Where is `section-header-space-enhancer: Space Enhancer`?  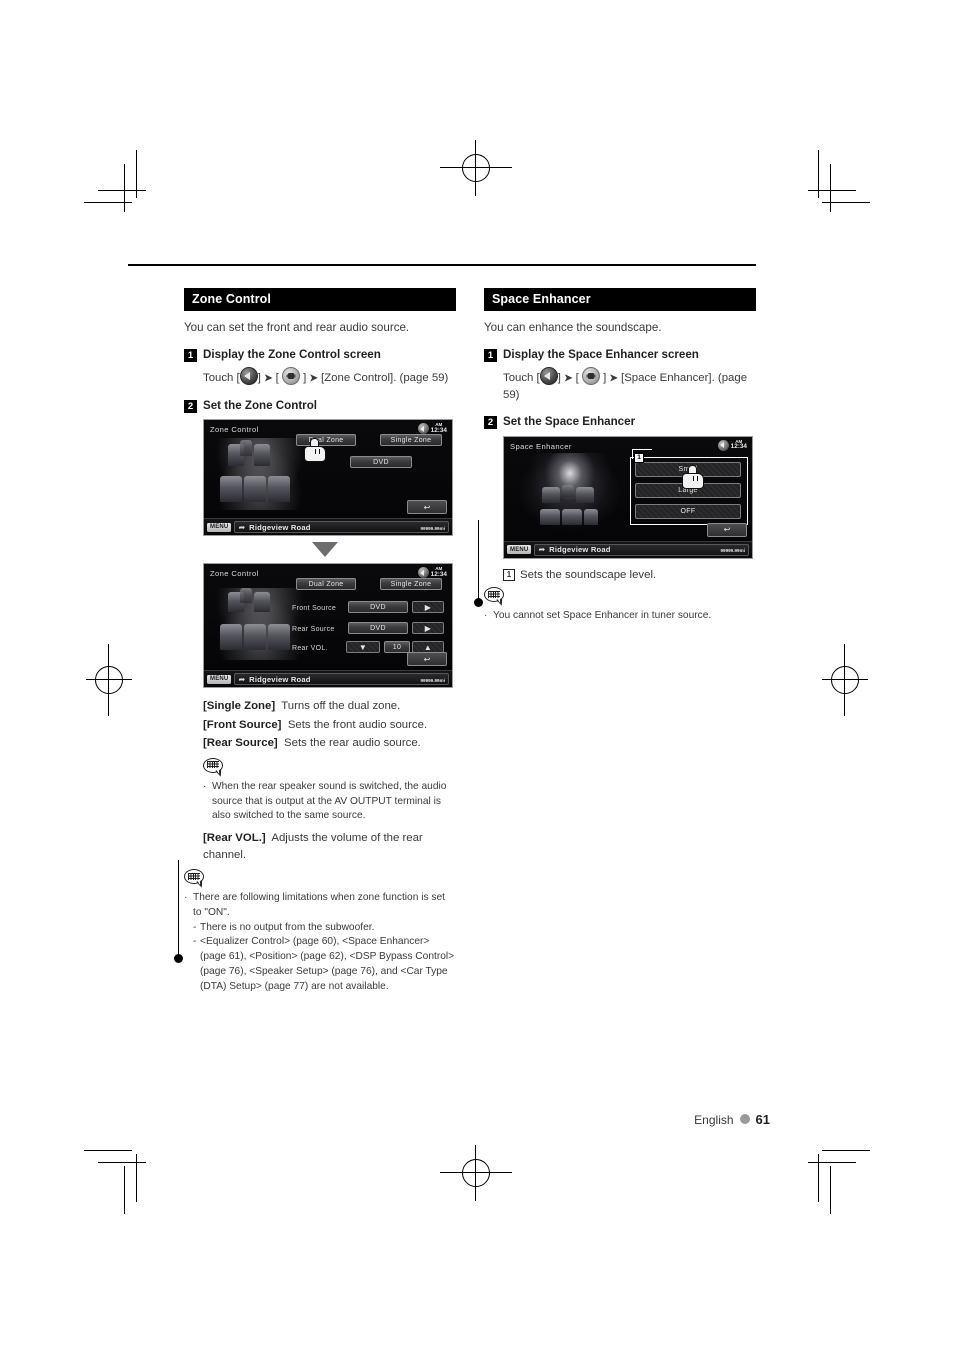 section-header-space-enhancer: Space Enhancer is located at coordinates (620, 299).